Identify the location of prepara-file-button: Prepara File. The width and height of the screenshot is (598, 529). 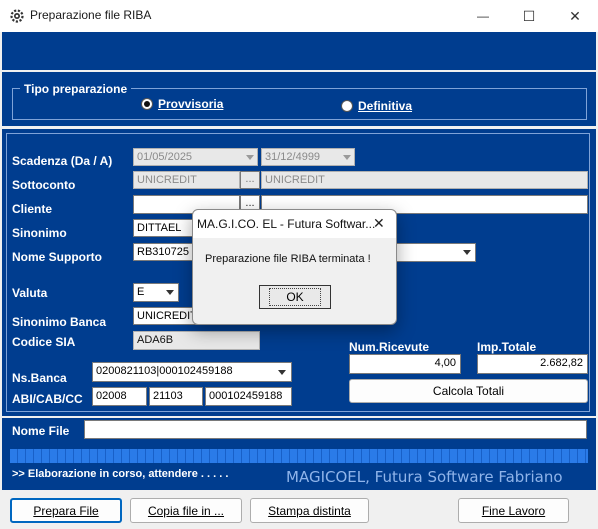
(66, 510).